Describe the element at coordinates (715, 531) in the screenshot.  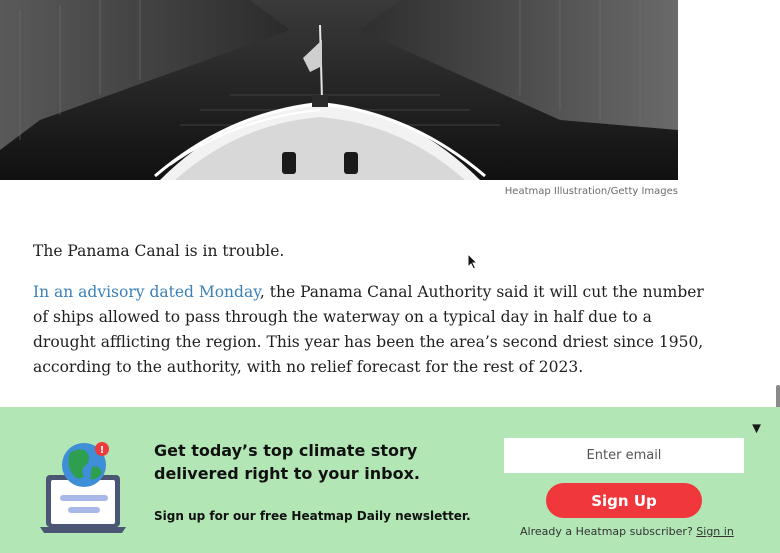
I see `signin-link: Sign in` at that location.